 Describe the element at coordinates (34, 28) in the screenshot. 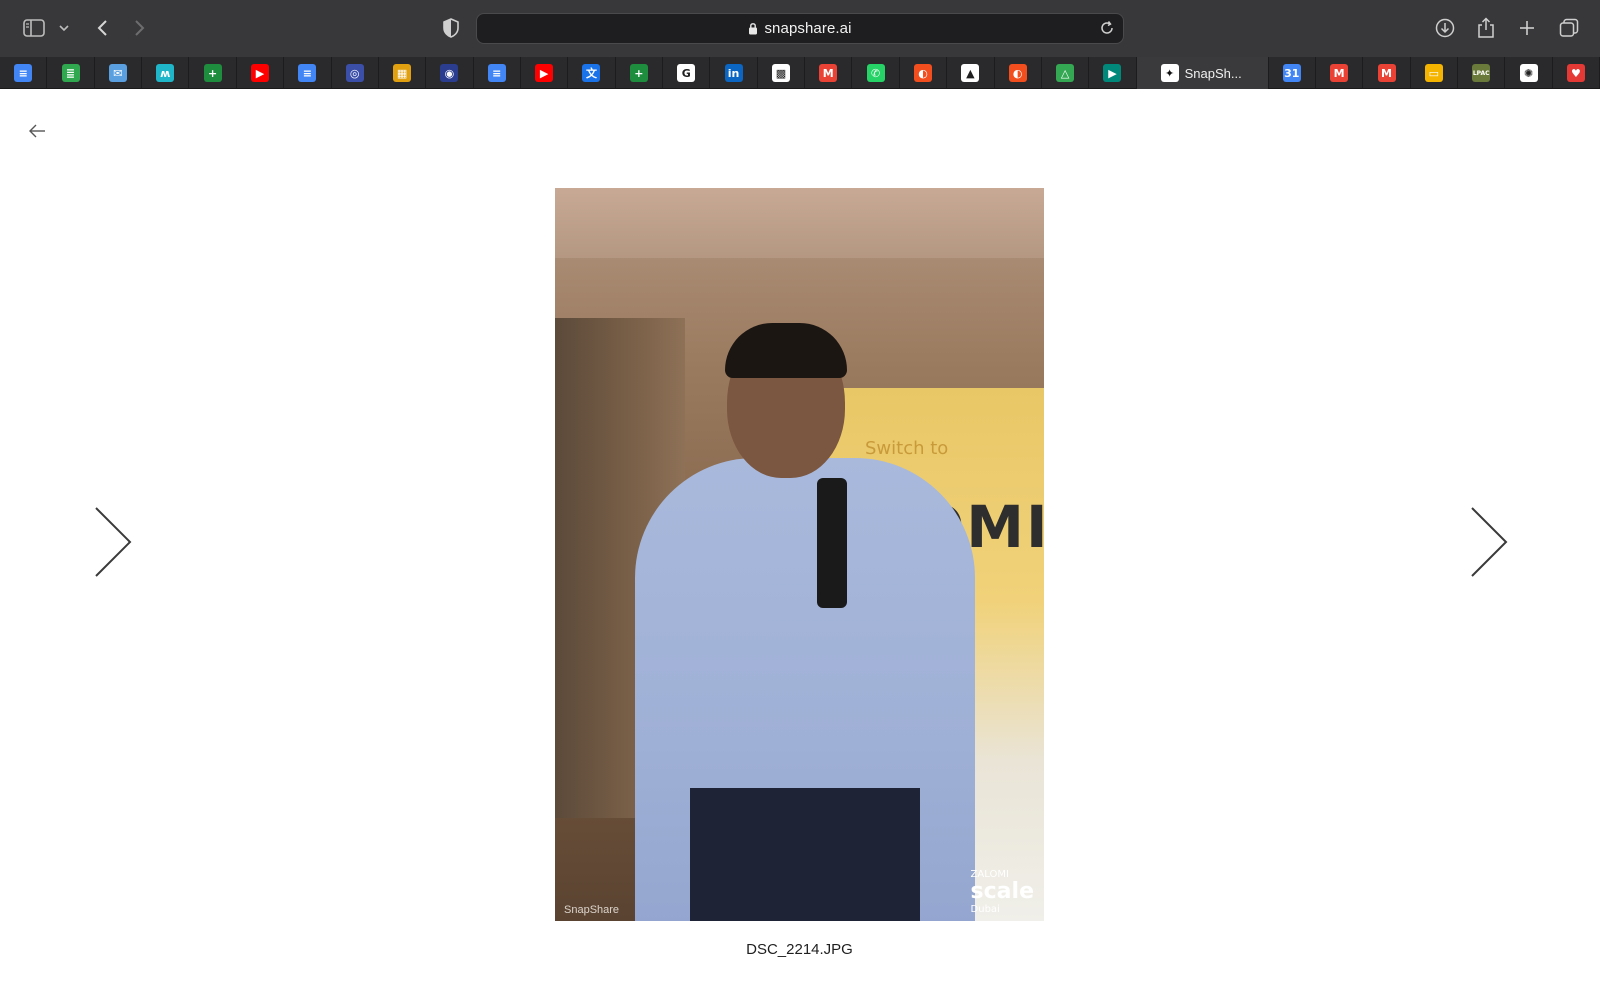

I see `sidebar-toggle-icon` at that location.